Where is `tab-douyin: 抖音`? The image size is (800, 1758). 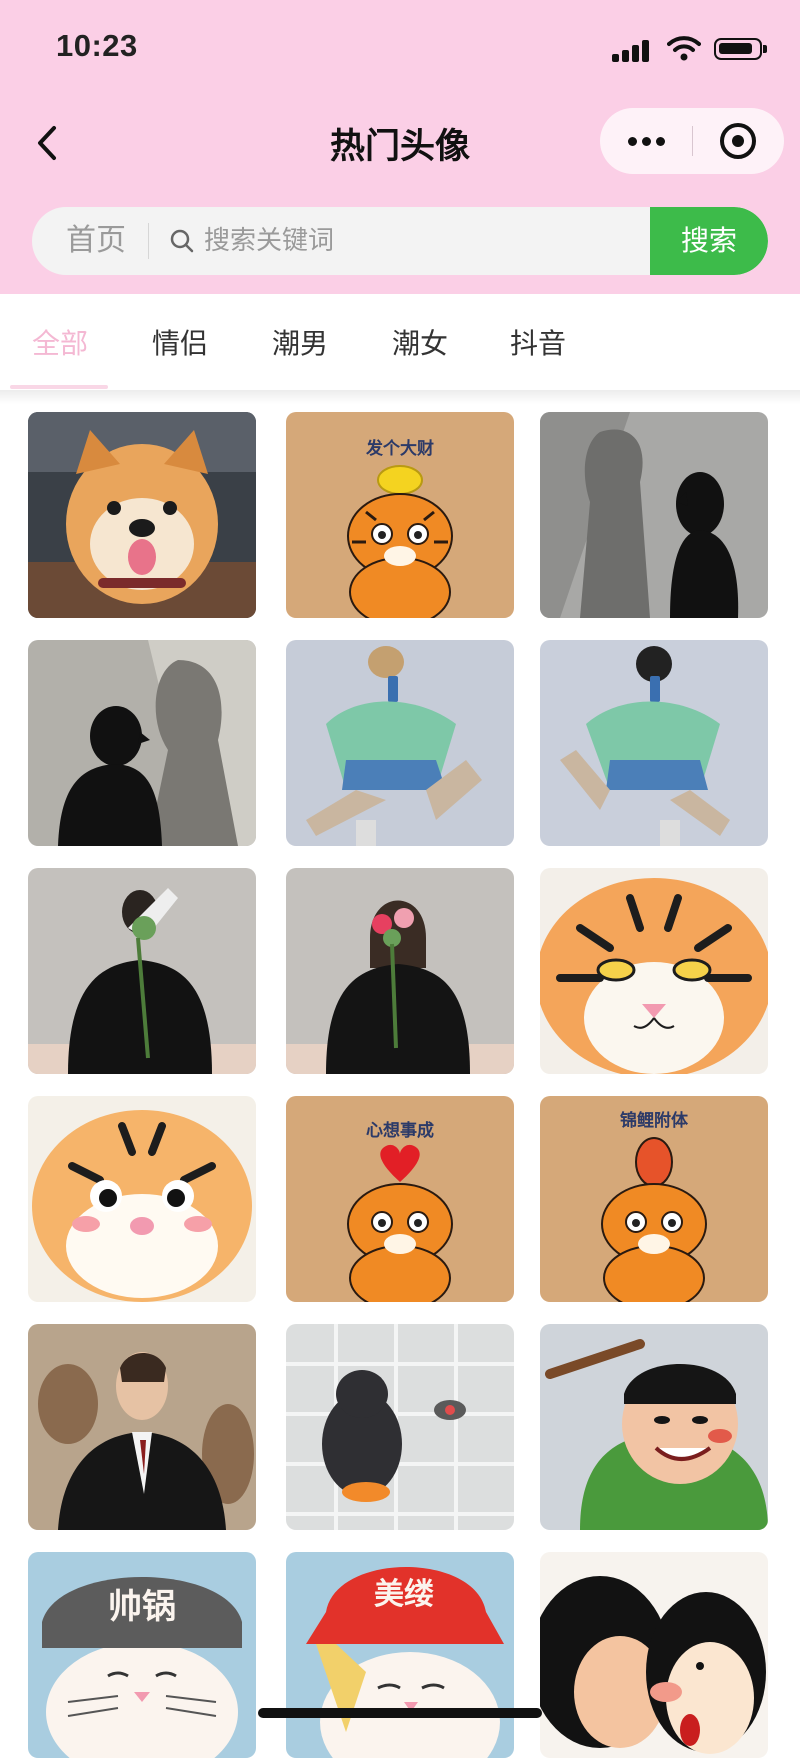
tab-douyin: 抖音 is located at coordinates (538, 342).